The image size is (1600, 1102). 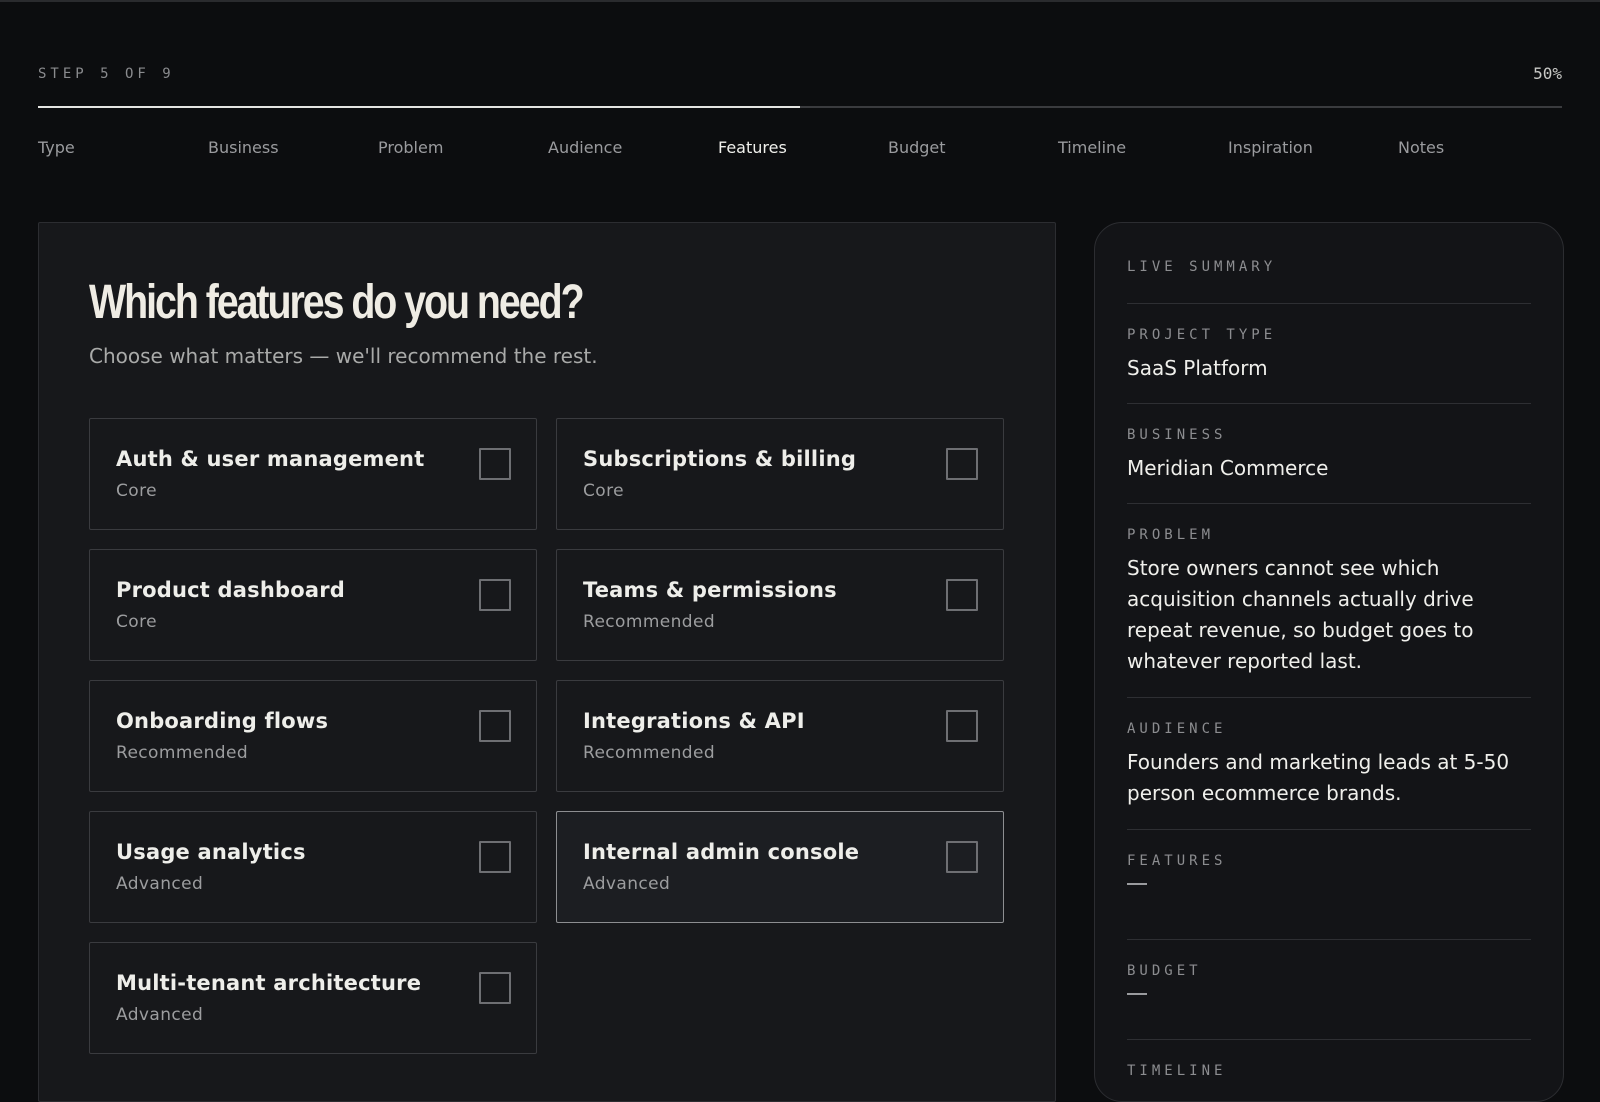 What do you see at coordinates (1270, 147) in the screenshot?
I see `step-tab-inspiration: Inspiration` at bounding box center [1270, 147].